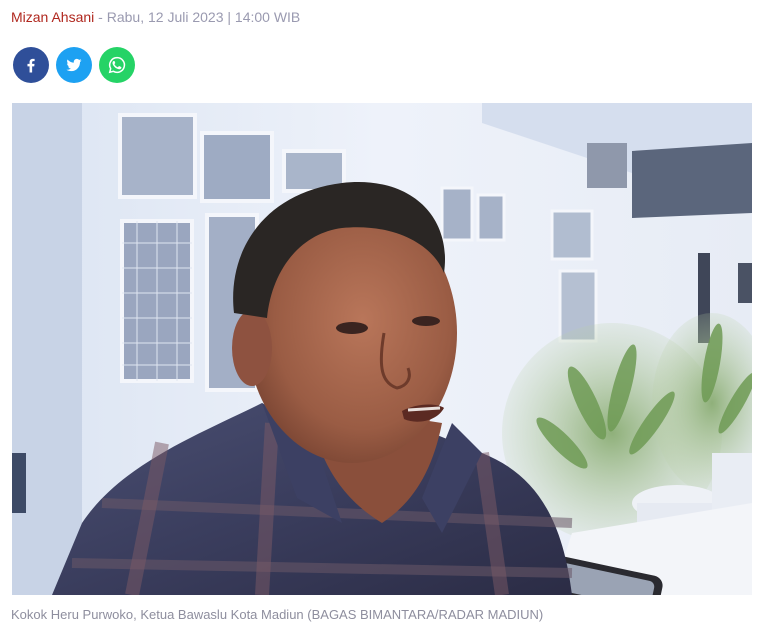  What do you see at coordinates (203, 17) in the screenshot?
I see `publish-datetime: Rabu, 12 Juli 2023 | 14:00 WIB` at bounding box center [203, 17].